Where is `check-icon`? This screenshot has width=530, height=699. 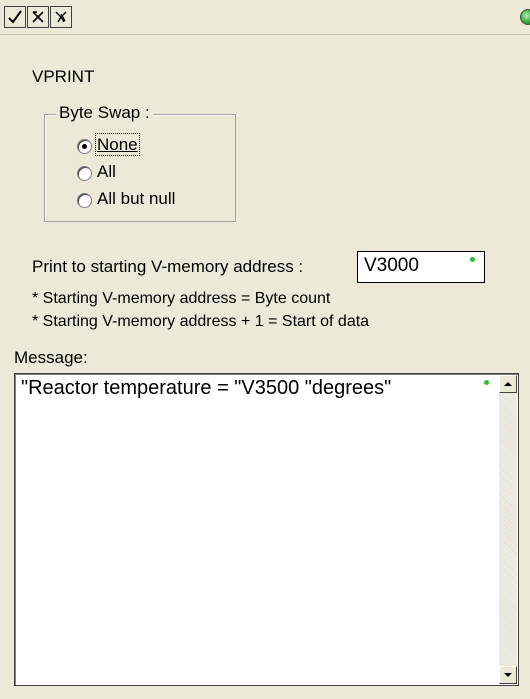 check-icon is located at coordinates (15, 17).